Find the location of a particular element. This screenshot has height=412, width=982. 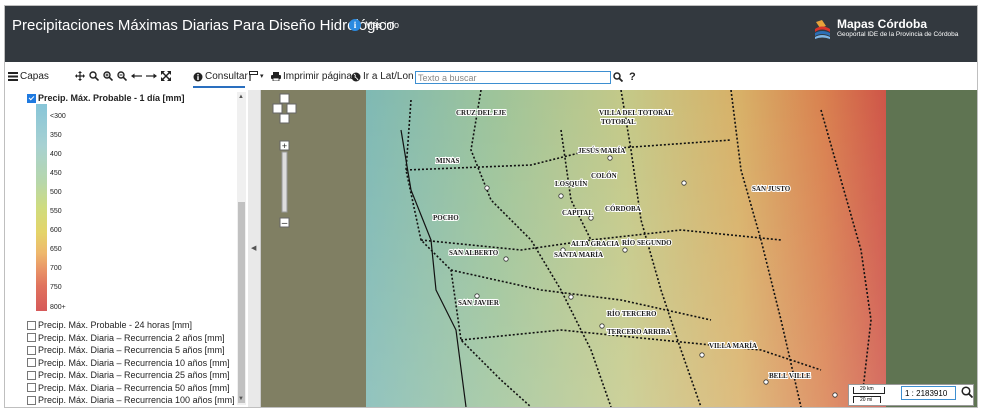

globe-icon is located at coordinates (356, 76).